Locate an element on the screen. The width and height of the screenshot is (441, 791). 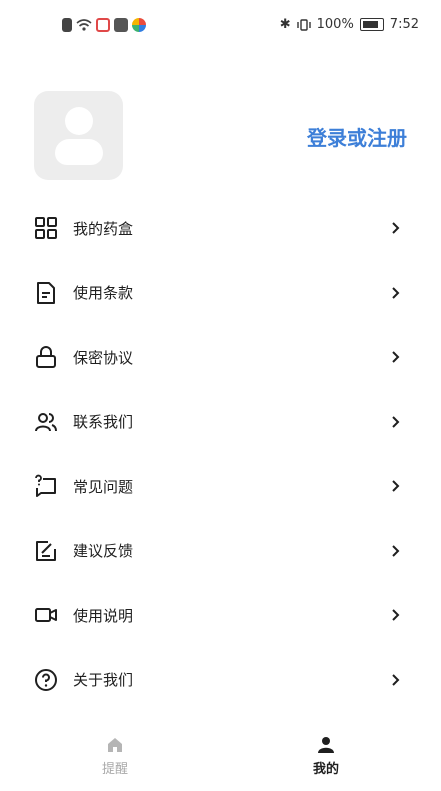
menu-item-pillbox: 我的药盒 is located at coordinates (220, 228).